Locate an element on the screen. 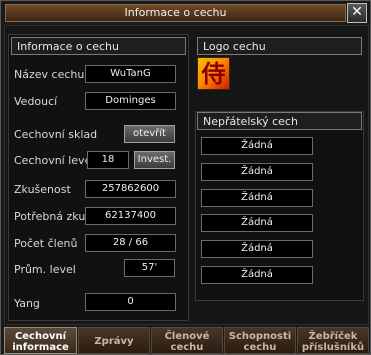  tab-members: Členové cechu is located at coordinates (187, 340).